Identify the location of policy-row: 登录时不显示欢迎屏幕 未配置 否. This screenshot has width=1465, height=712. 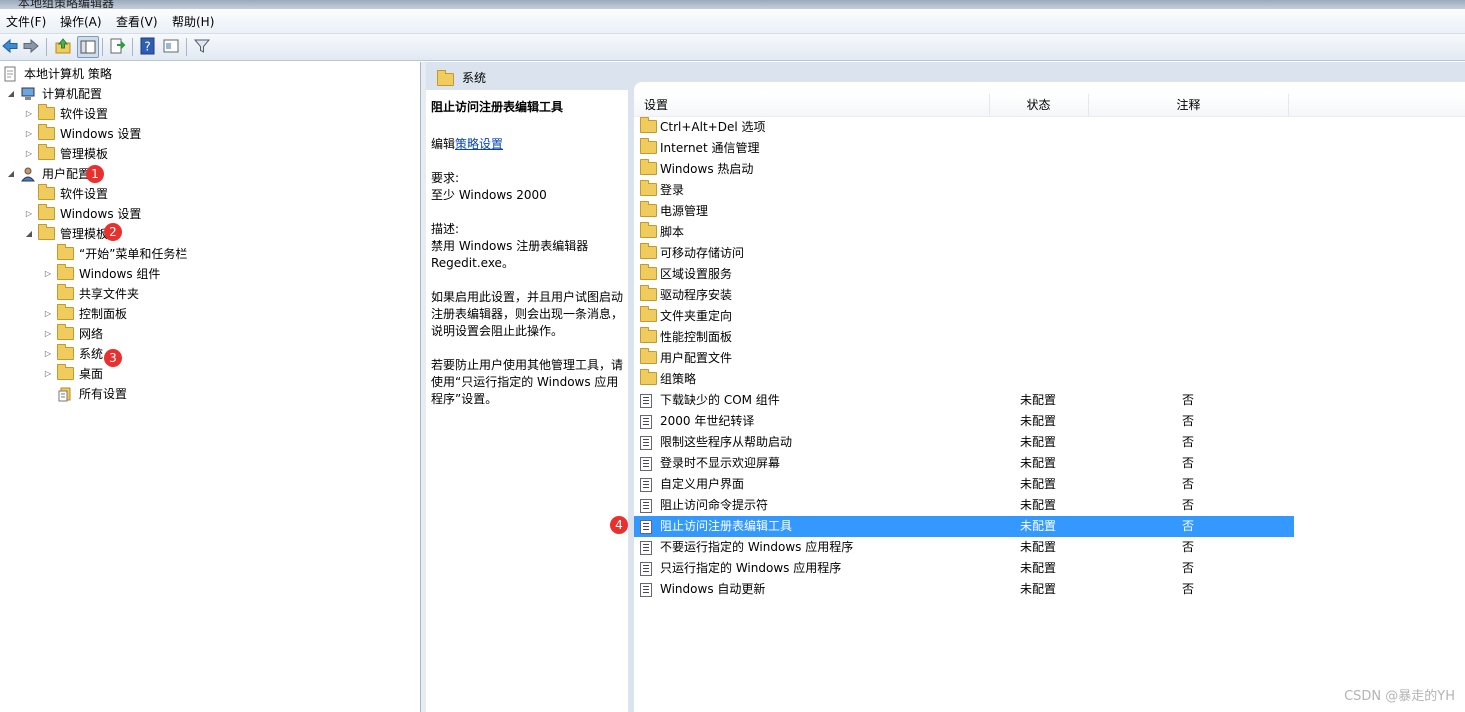
(964, 463).